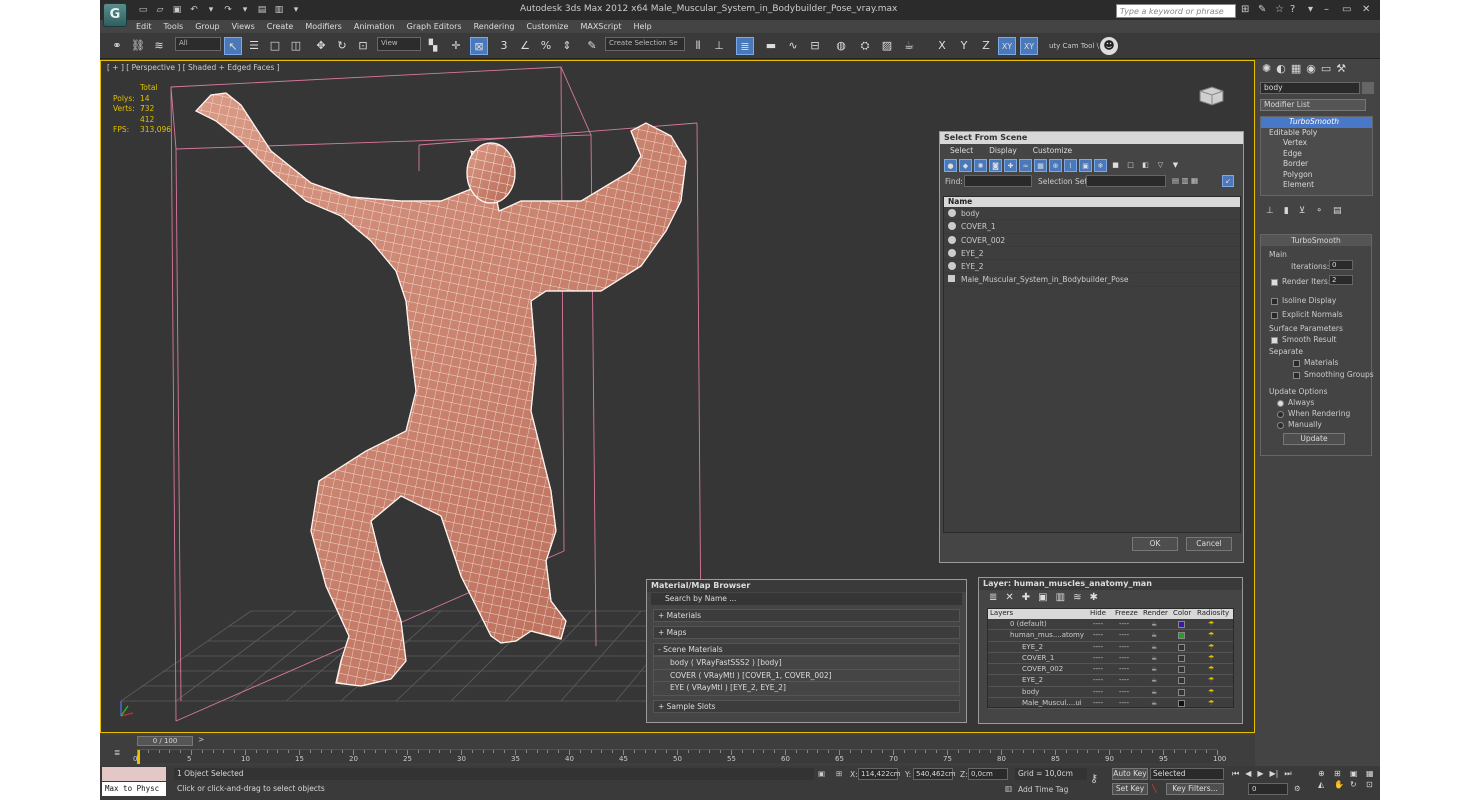  Describe the element at coordinates (1316, 154) in the screenshot. I see `stack-item-edge: Edge` at that location.